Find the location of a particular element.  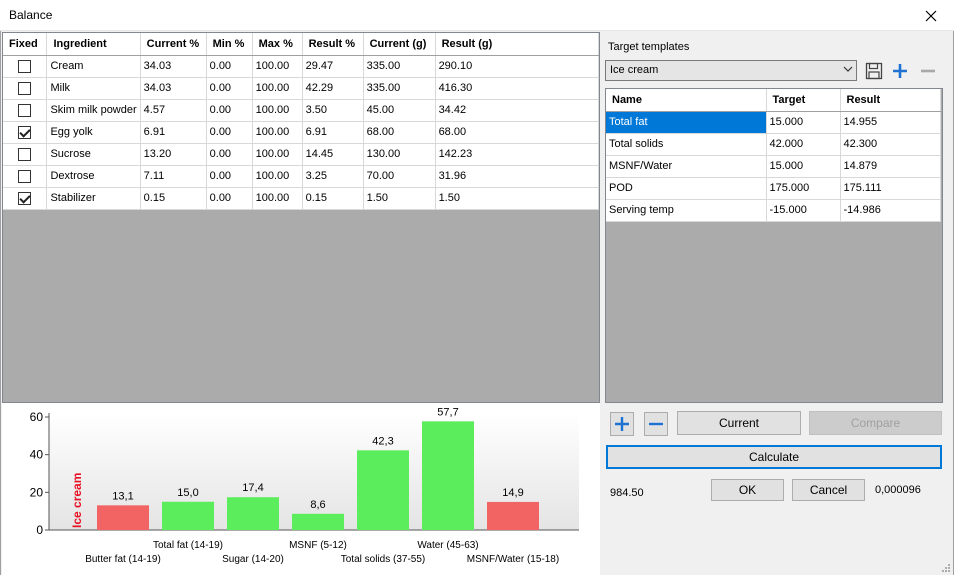

cell-result: 42.300 is located at coordinates (890, 144).